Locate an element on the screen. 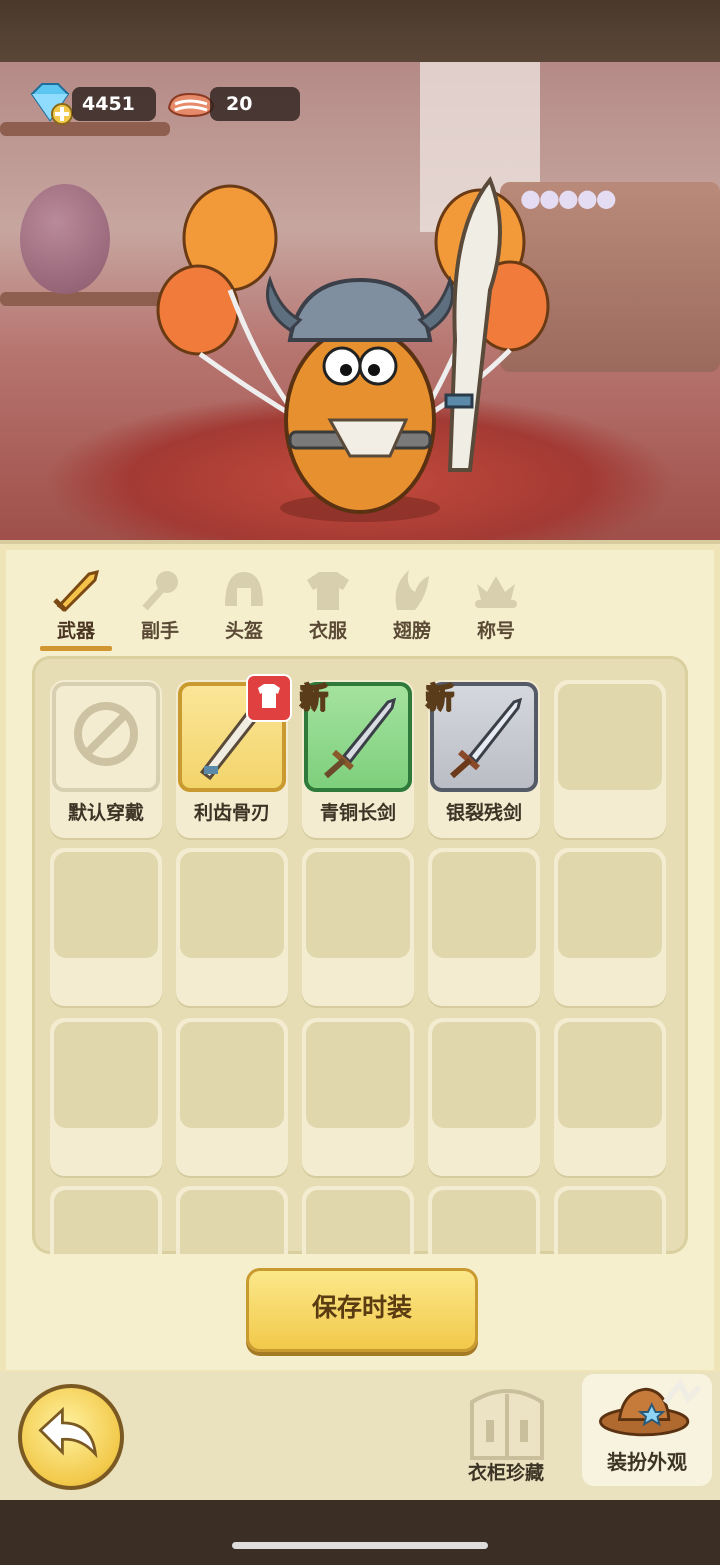 Image resolution: width=720 pixels, height=1565 pixels. helmet-icon is located at coordinates (244, 589).